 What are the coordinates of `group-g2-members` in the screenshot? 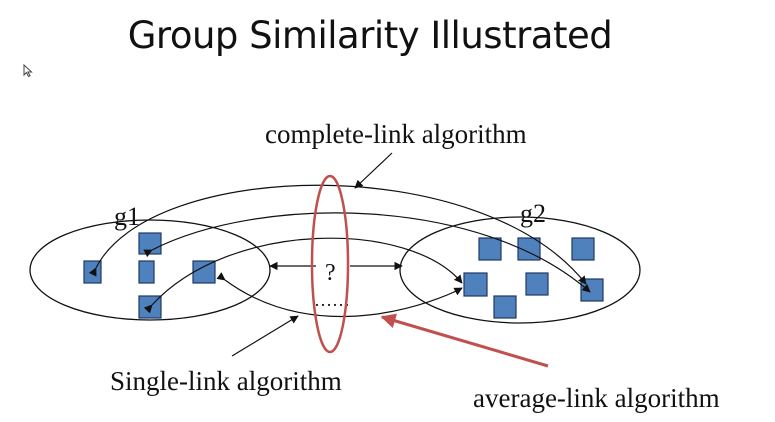 It's located at (533, 278).